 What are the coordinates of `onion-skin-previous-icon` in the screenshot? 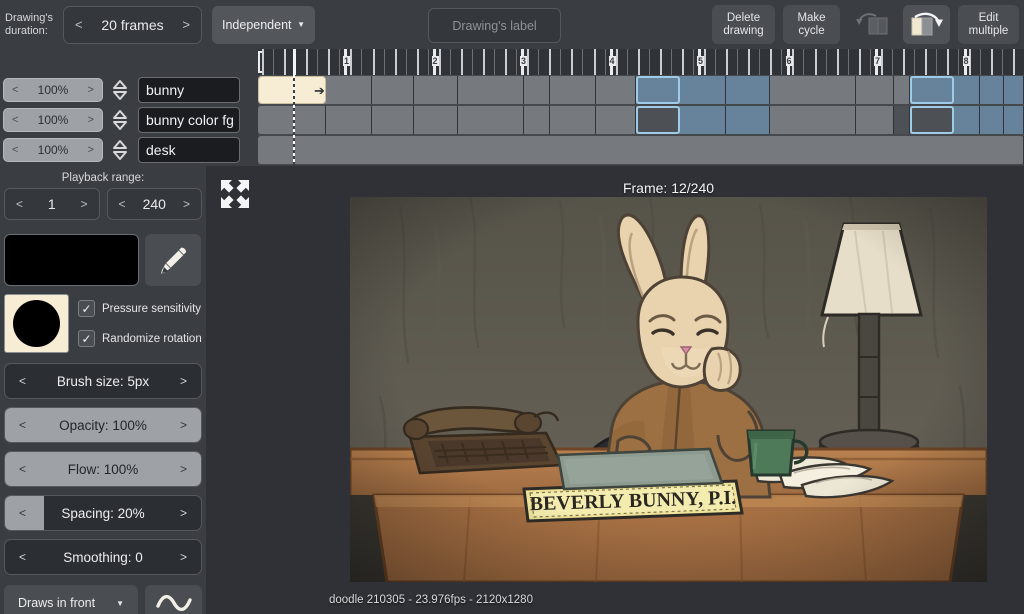 It's located at (871, 24).